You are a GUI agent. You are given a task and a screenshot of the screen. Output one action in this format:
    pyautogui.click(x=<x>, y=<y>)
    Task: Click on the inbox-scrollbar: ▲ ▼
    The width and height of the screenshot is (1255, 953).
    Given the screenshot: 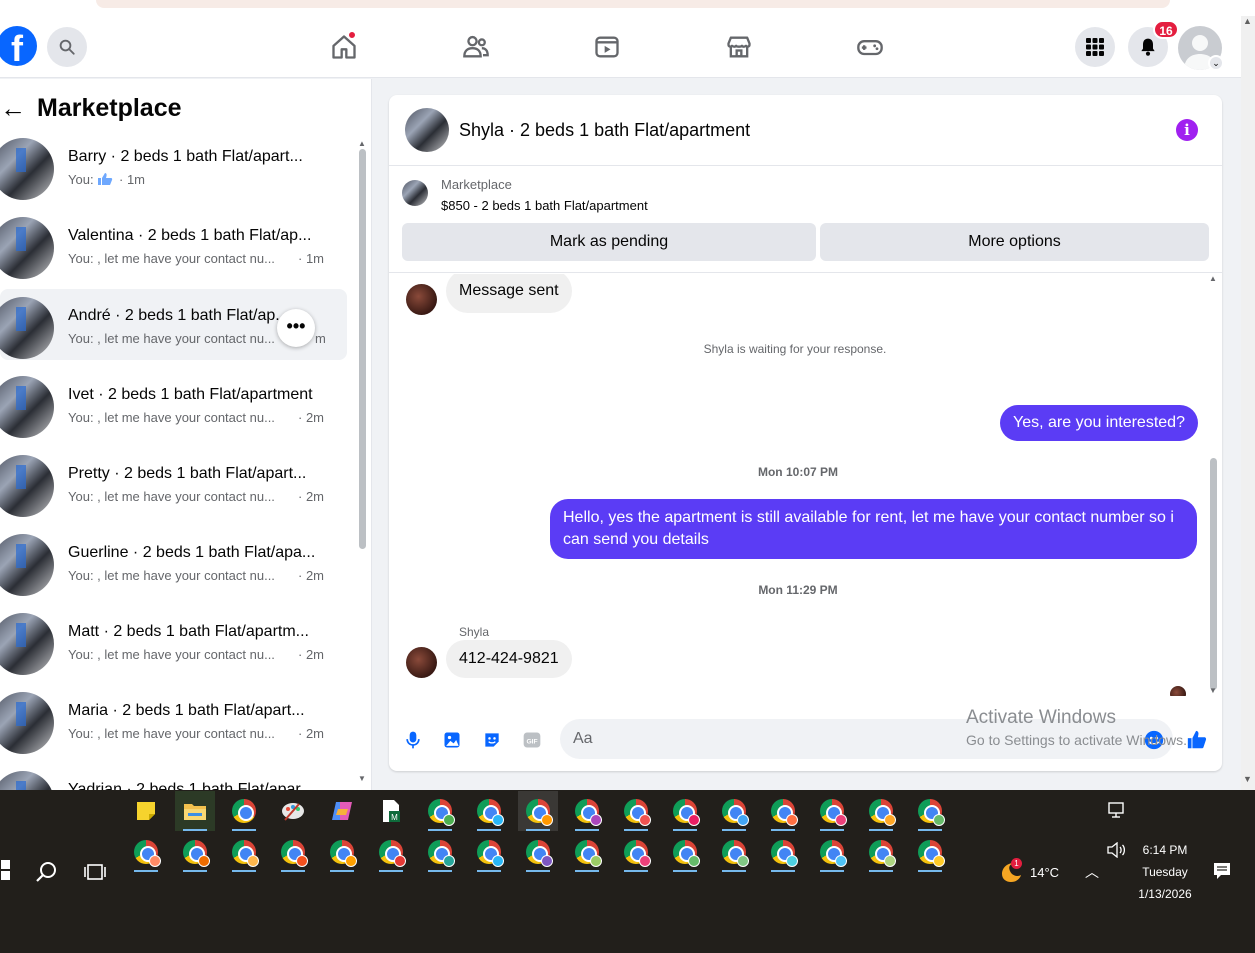 What is the action you would take?
    pyautogui.click(x=362, y=464)
    